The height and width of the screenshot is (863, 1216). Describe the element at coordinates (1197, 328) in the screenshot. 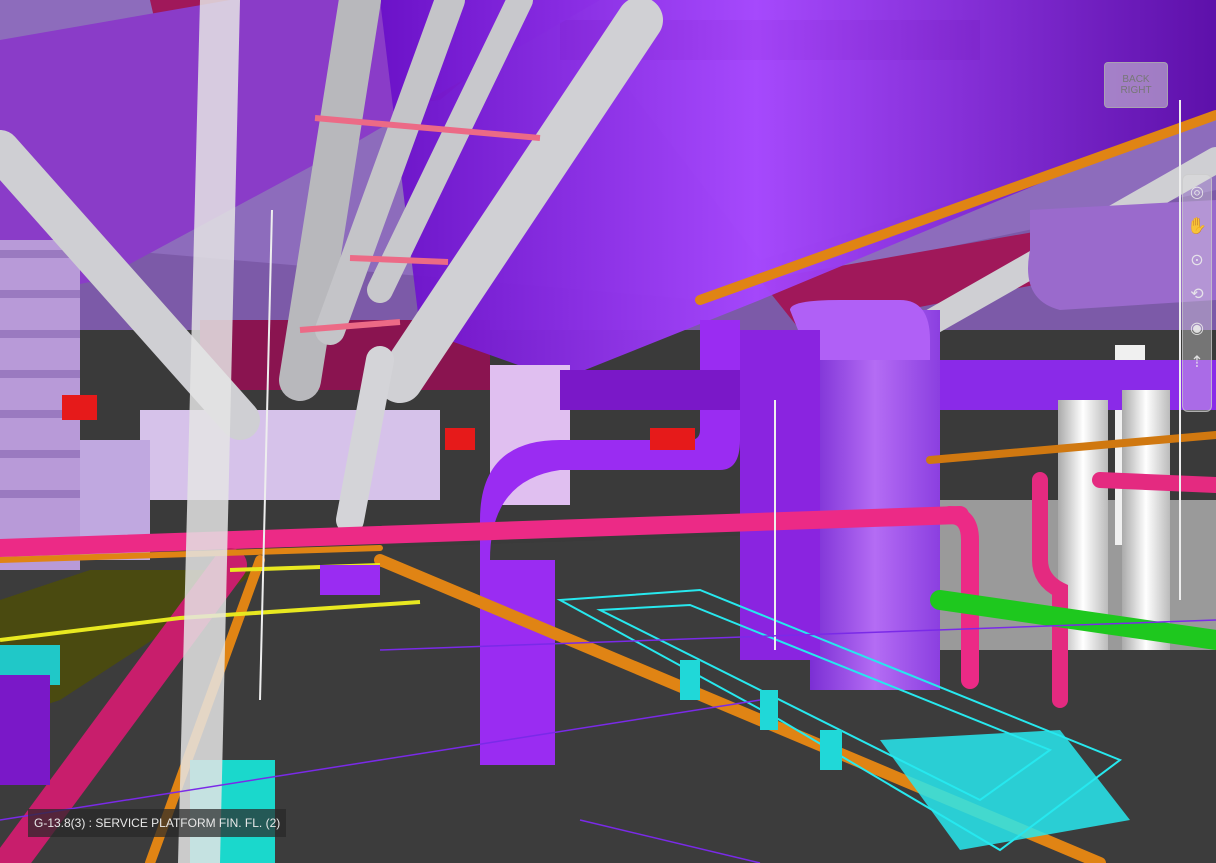

I see `look-icon: ◉` at that location.